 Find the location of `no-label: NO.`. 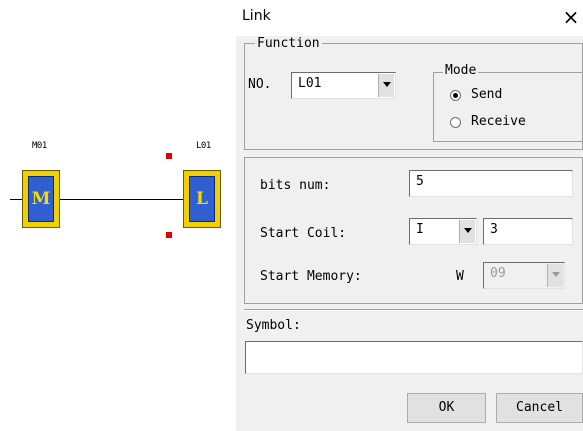

no-label: NO. is located at coordinates (260, 84).